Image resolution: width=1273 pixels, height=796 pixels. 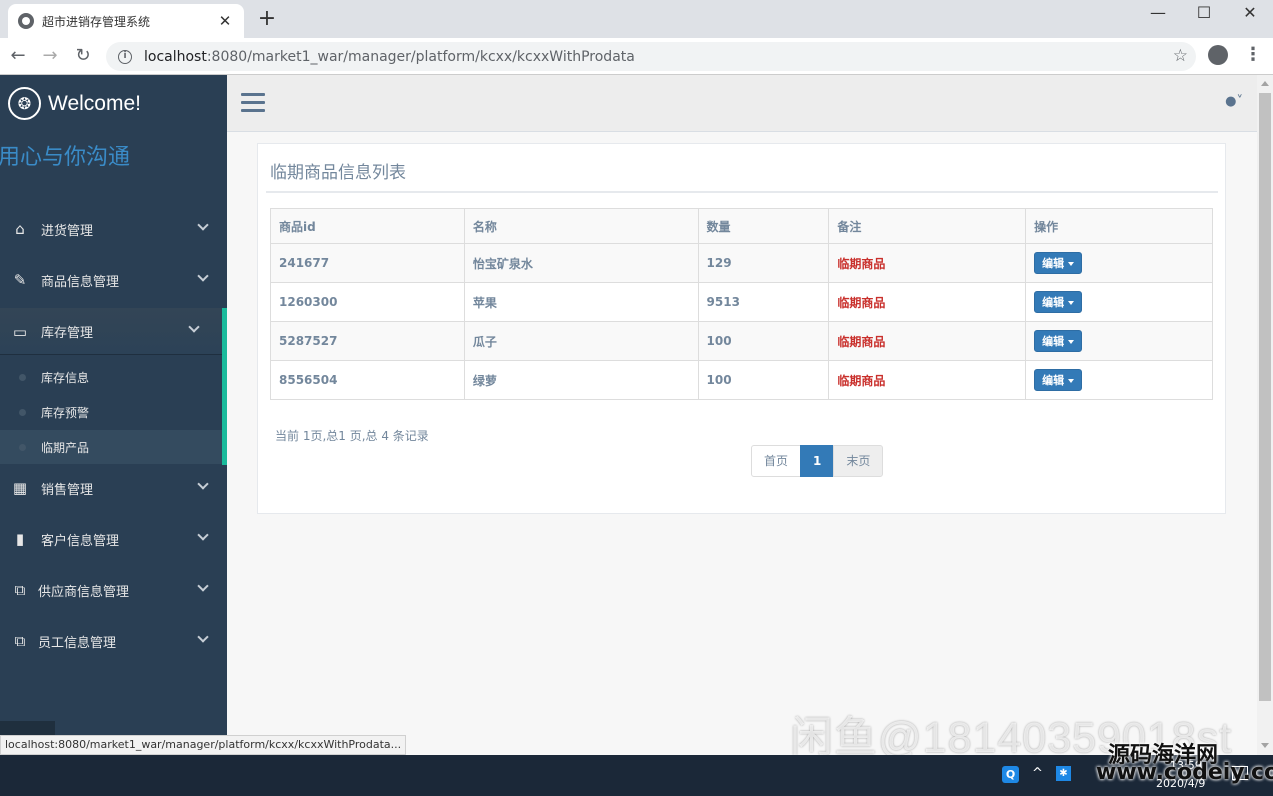 I want to click on scroll-thumb, so click(x=1265, y=397).